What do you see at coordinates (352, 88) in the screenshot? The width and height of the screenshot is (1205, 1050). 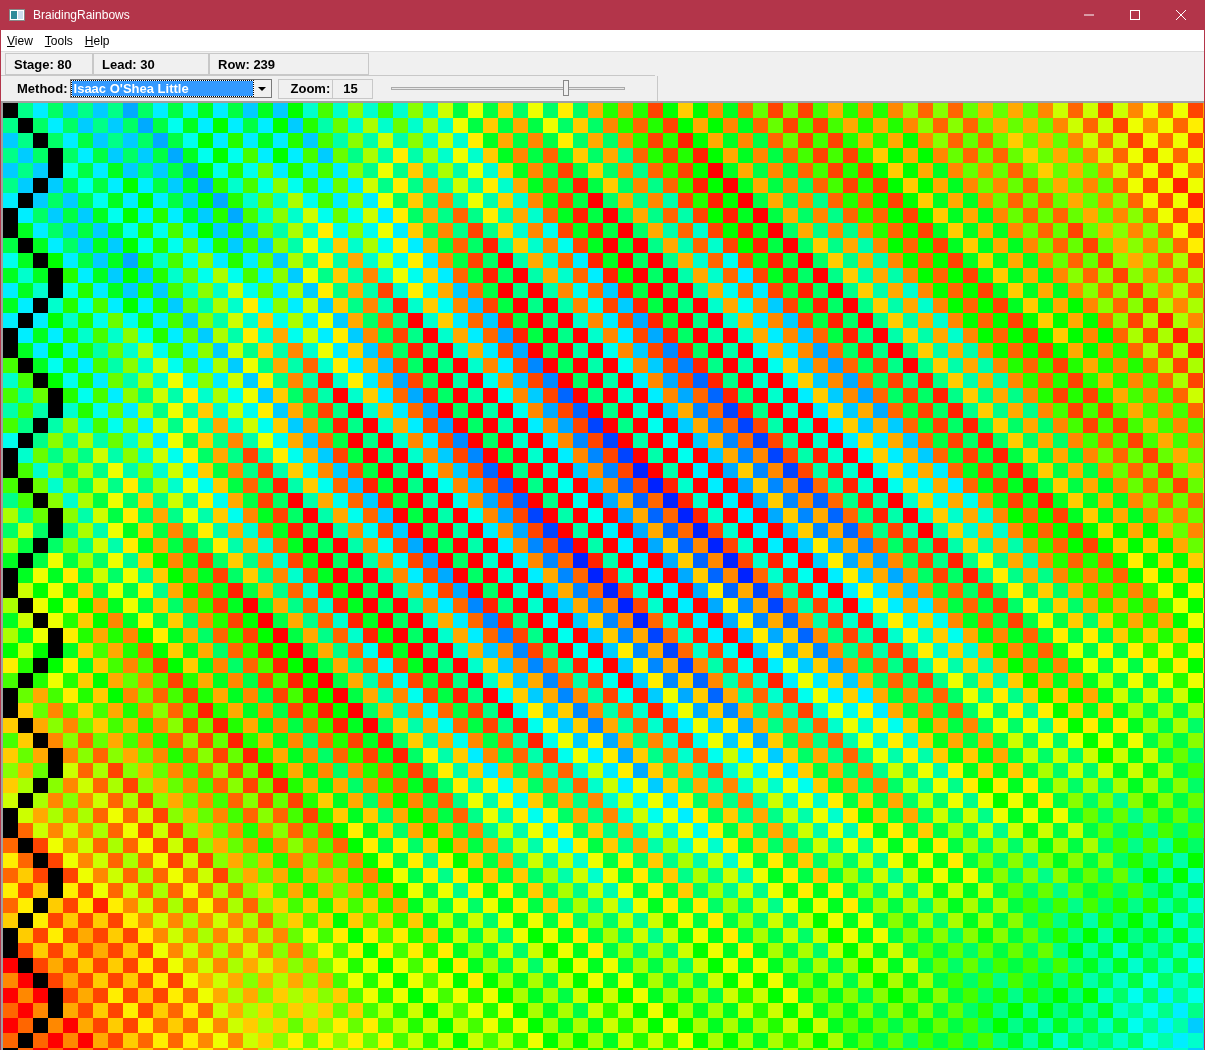 I see `zoom-value: 15` at bounding box center [352, 88].